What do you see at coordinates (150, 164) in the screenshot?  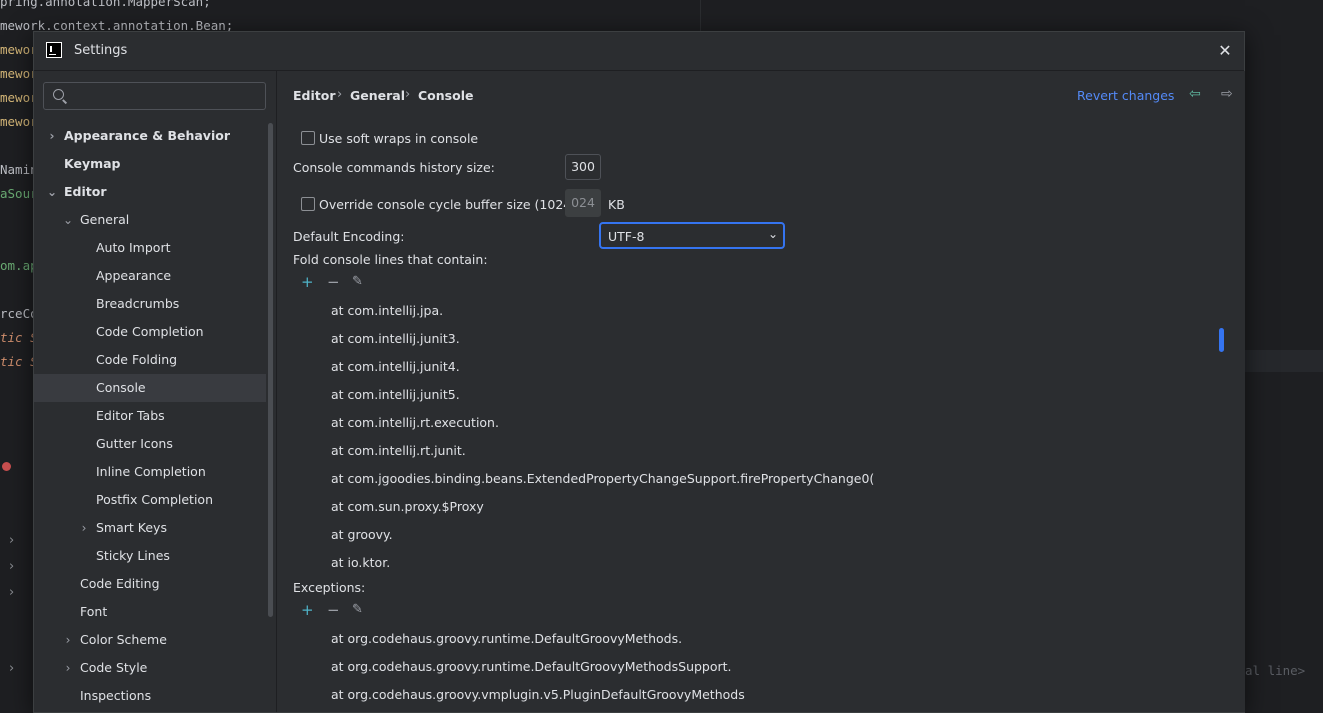 I see `tree-item-keymap: Keymap` at bounding box center [150, 164].